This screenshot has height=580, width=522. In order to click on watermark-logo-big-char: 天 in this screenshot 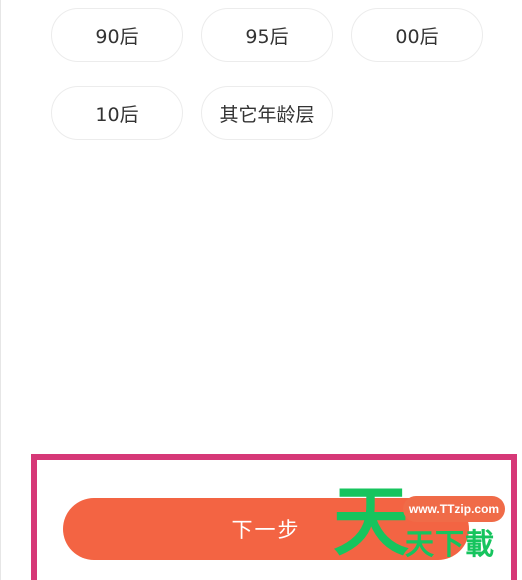, I will do `click(371, 521)`.